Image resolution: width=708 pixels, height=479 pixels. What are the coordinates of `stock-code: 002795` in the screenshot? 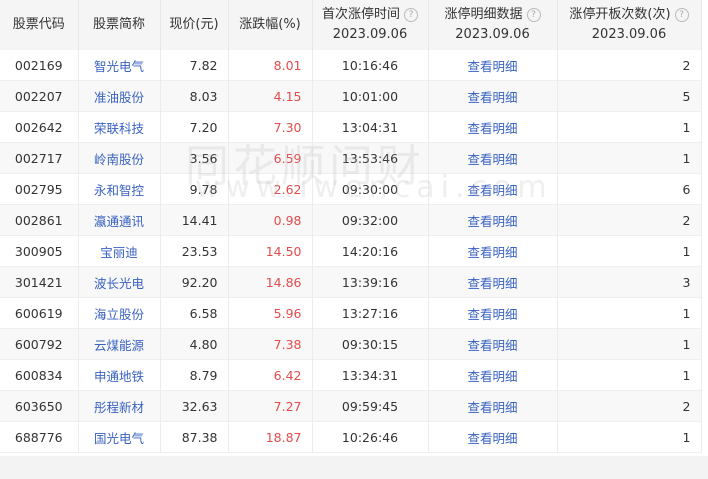 It's located at (39, 189).